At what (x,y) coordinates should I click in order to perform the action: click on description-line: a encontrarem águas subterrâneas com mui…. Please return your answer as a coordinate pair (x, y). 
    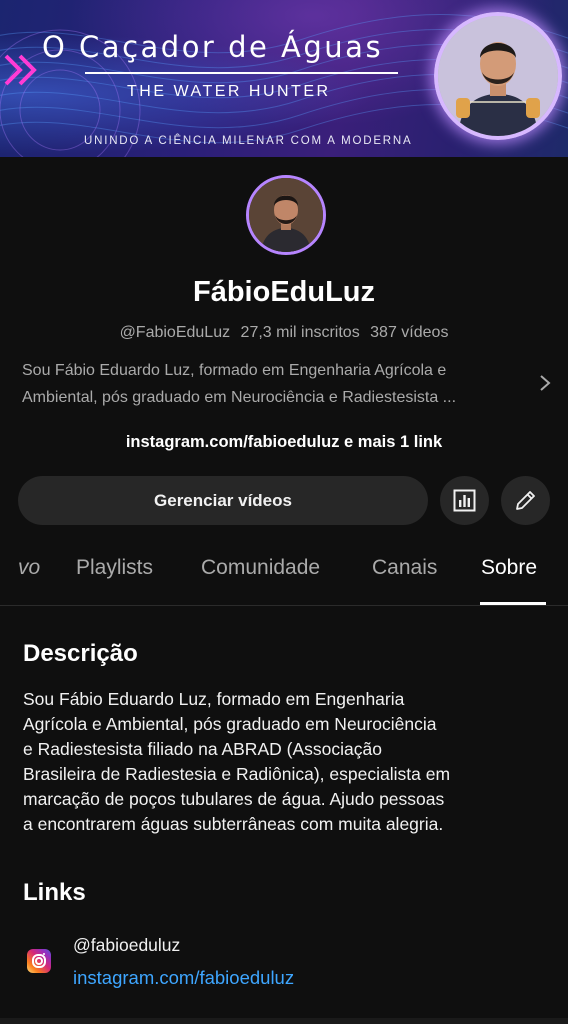
    Looking at the image, I should click on (233, 824).